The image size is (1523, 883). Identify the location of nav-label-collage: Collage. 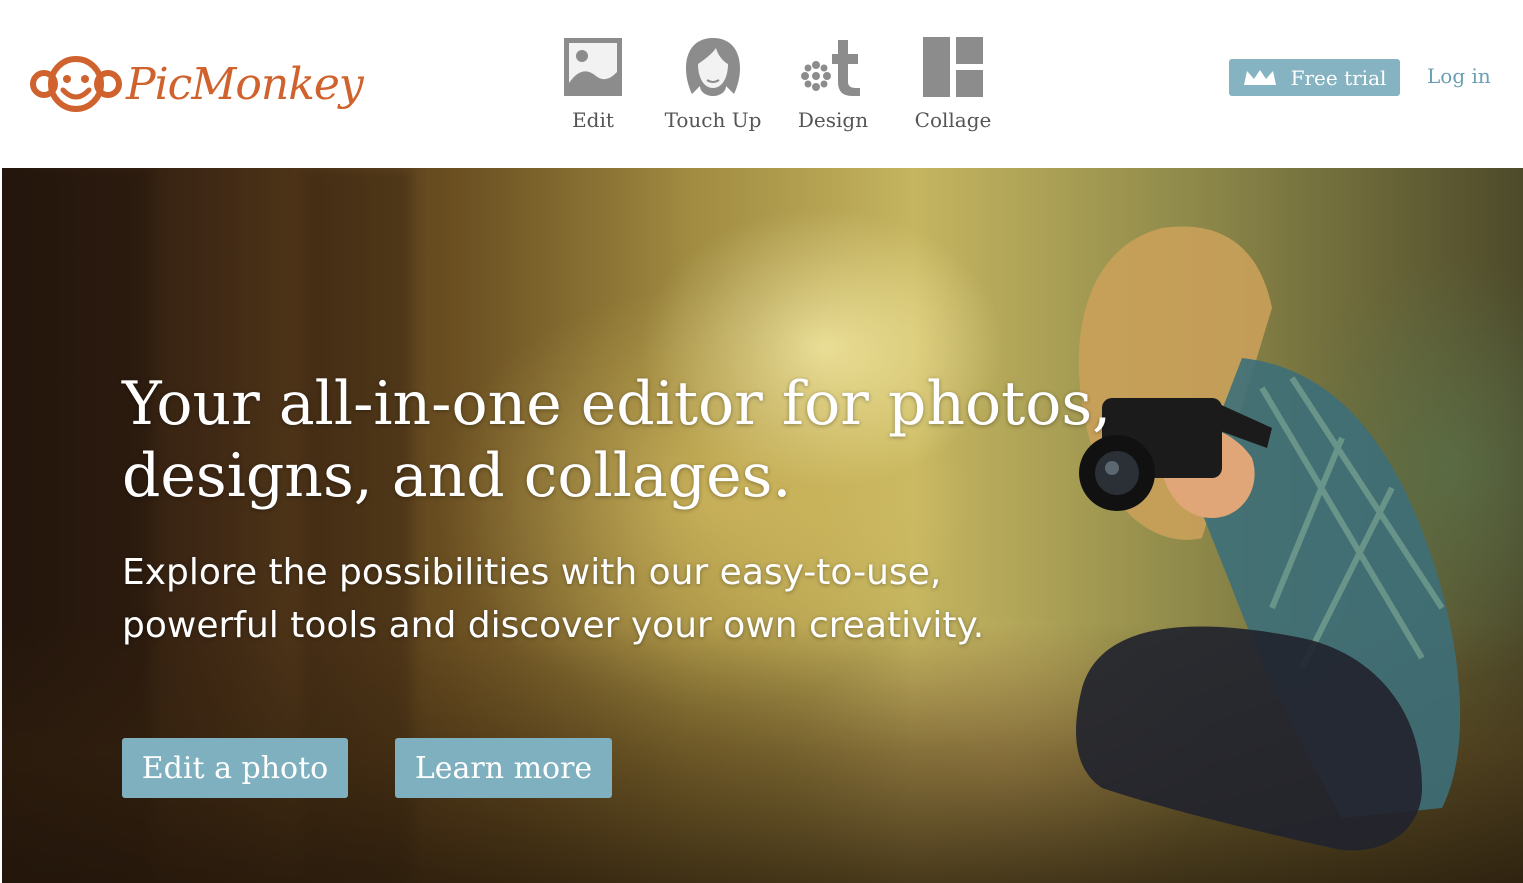
(953, 120).